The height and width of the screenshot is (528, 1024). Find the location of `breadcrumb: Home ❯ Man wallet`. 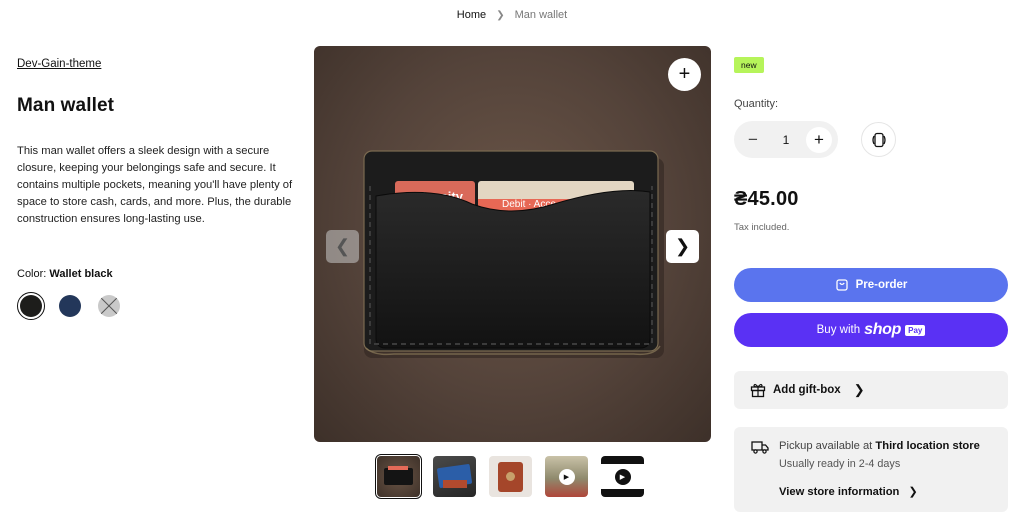

breadcrumb: Home ❯ Man wallet is located at coordinates (512, 15).